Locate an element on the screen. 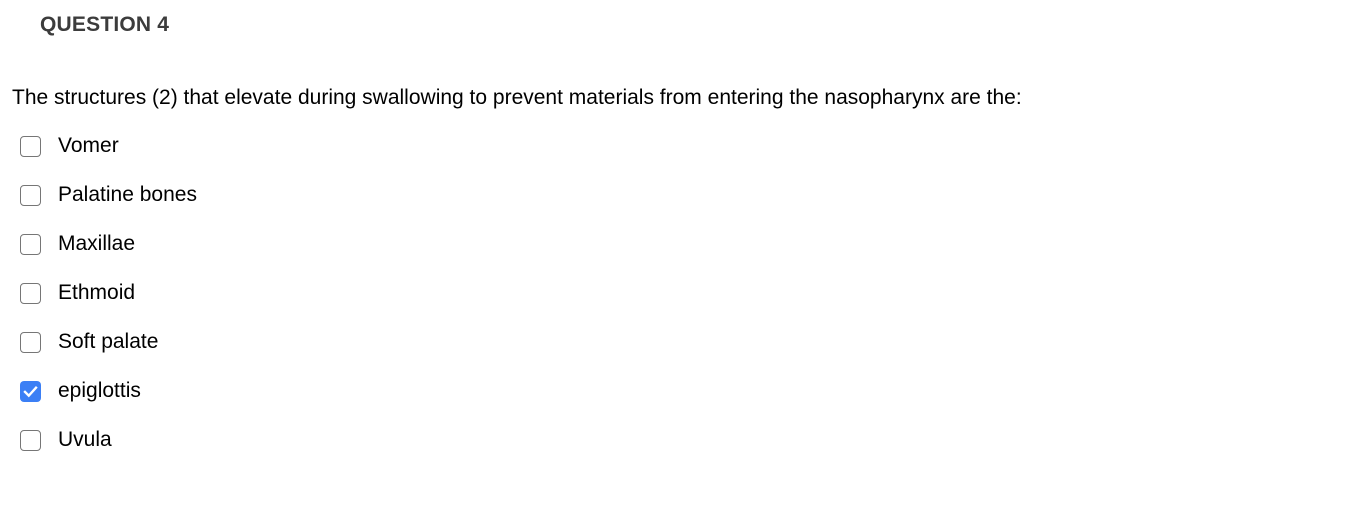 The image size is (1354, 530). answer-option-row: Vomer is located at coordinates (670, 146).